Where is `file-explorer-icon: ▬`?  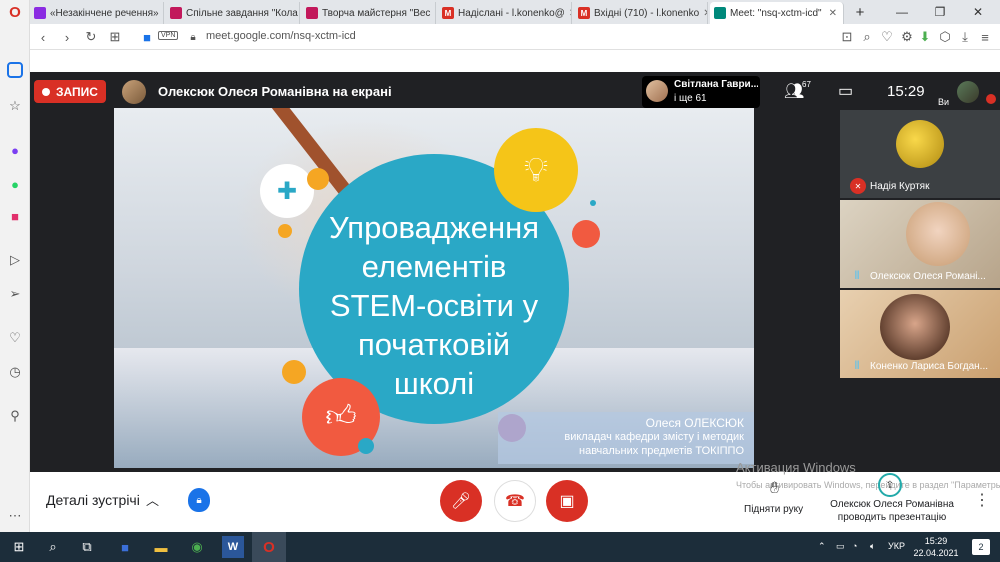 file-explorer-icon: ▬ is located at coordinates (161, 547).